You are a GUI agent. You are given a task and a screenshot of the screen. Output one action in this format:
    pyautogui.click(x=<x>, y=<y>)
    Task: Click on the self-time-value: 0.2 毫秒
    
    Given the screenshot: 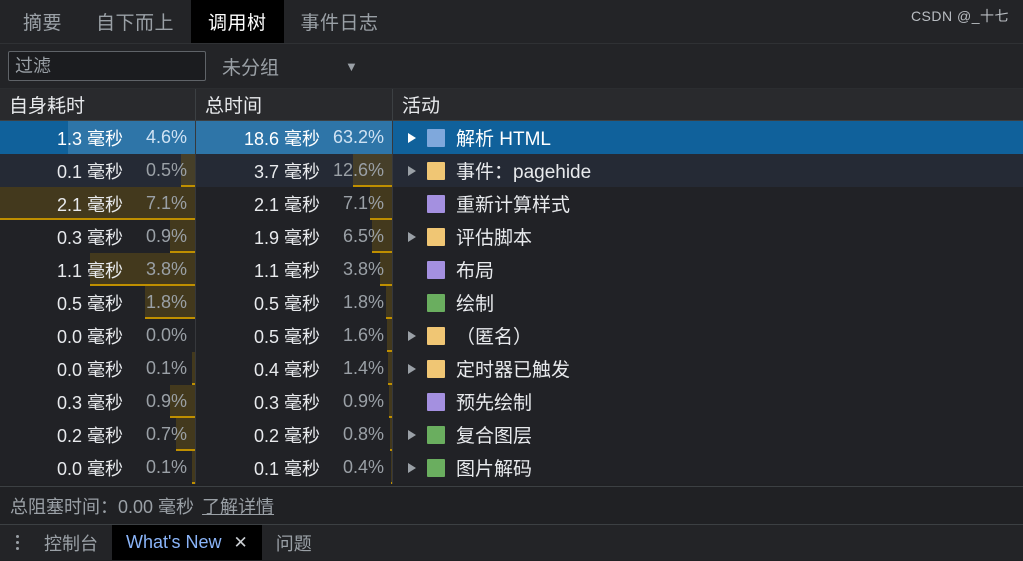 What is the action you would take?
    pyautogui.click(x=89, y=435)
    